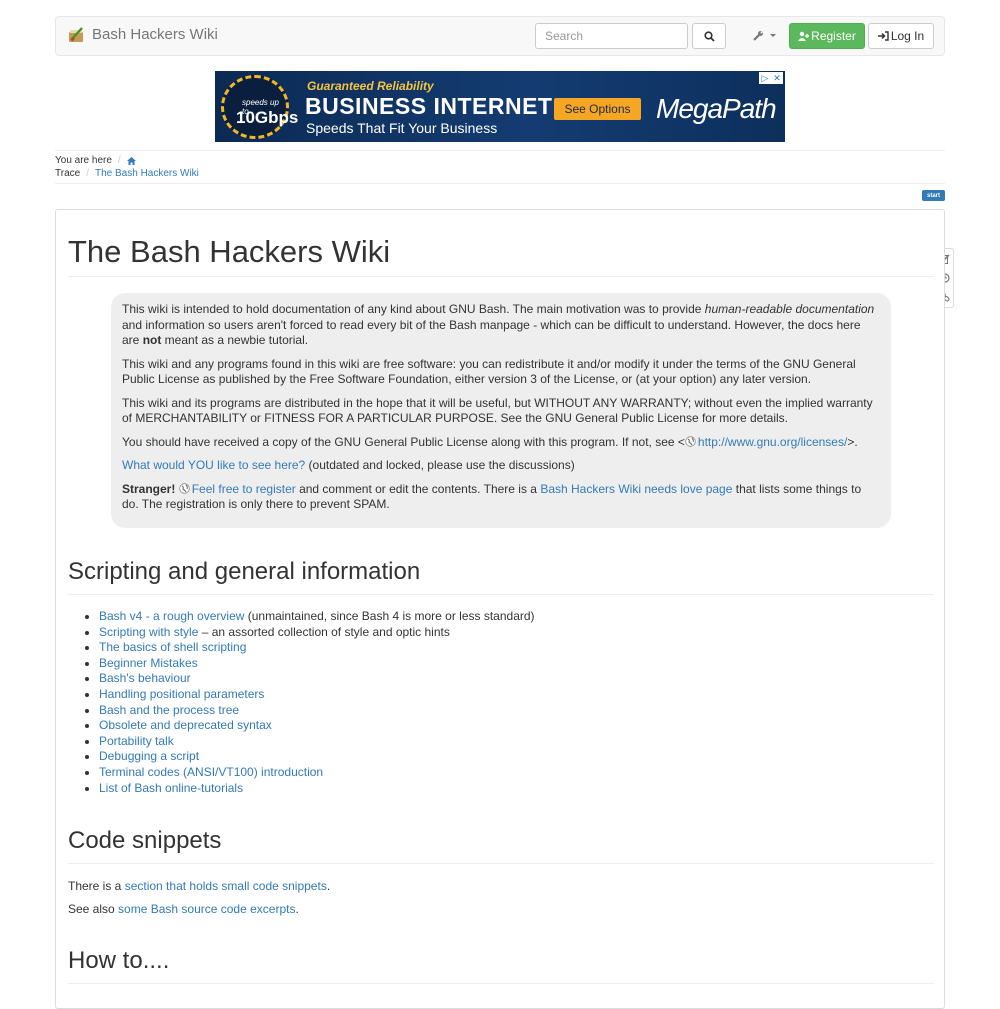  What do you see at coordinates (636, 489) in the screenshot?
I see `needs-love-link: Bash Hackers Wiki needs love page` at bounding box center [636, 489].